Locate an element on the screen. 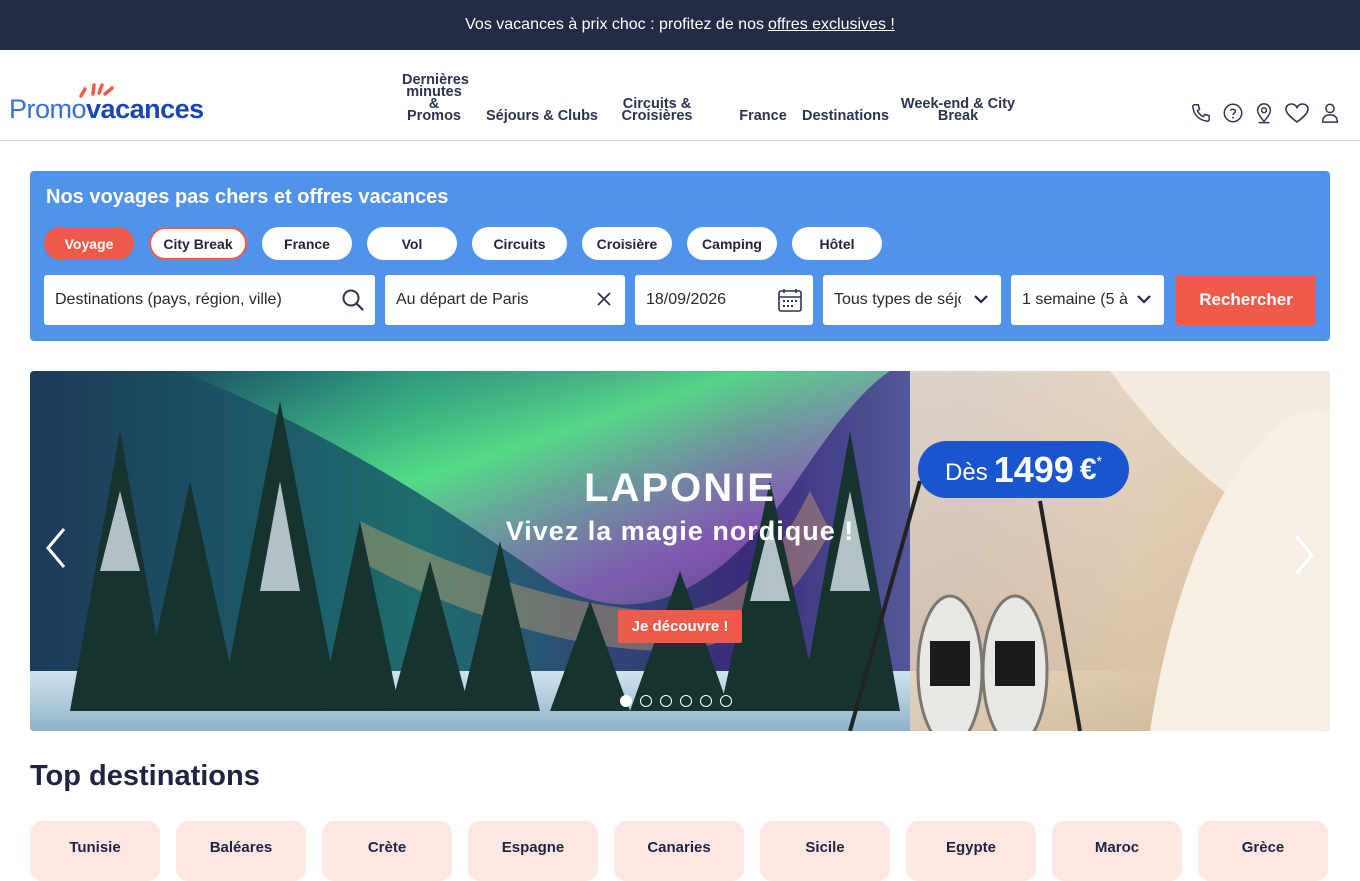 The image size is (1360, 881). departure-date-input: 18/09/2026 is located at coordinates (724, 300).